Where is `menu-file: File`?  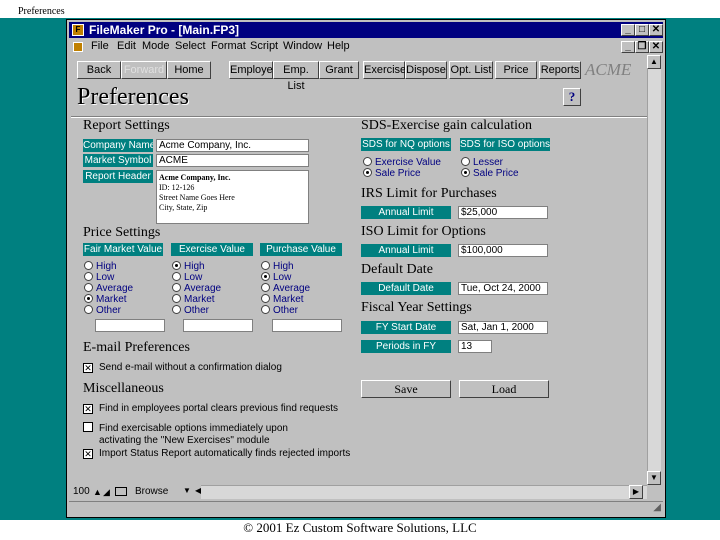
menu-file: File is located at coordinates (100, 46).